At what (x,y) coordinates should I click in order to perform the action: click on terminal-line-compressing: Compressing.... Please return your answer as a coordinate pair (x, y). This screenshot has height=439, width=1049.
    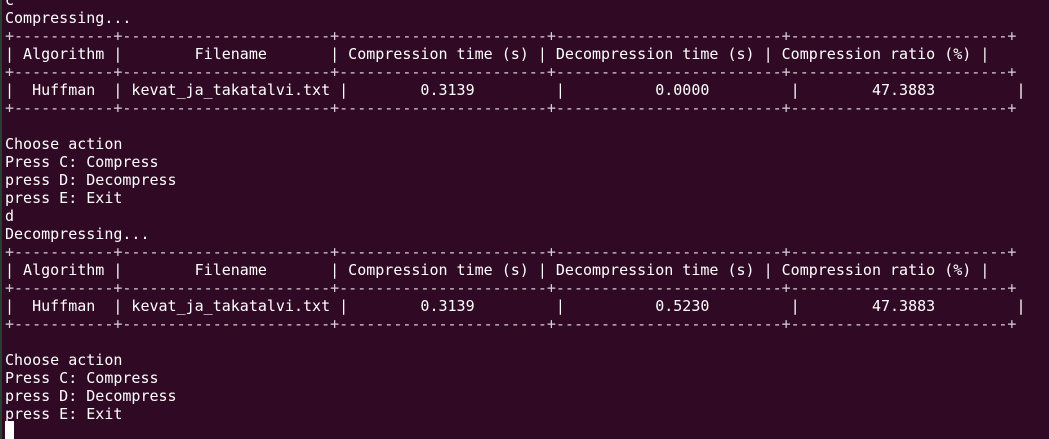
    Looking at the image, I should click on (68, 18).